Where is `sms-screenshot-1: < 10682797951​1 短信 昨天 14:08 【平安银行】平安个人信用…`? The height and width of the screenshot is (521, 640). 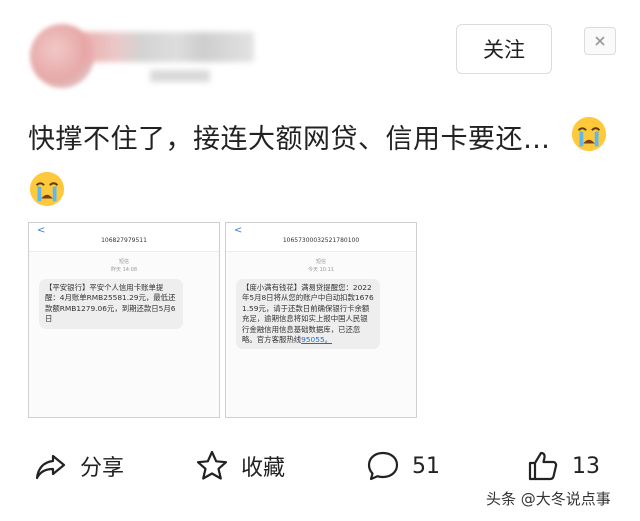
sms-screenshot-1: < 10682797951​1 短信 昨天 14:08 【平安银行】平安个人信用… is located at coordinates (124, 320).